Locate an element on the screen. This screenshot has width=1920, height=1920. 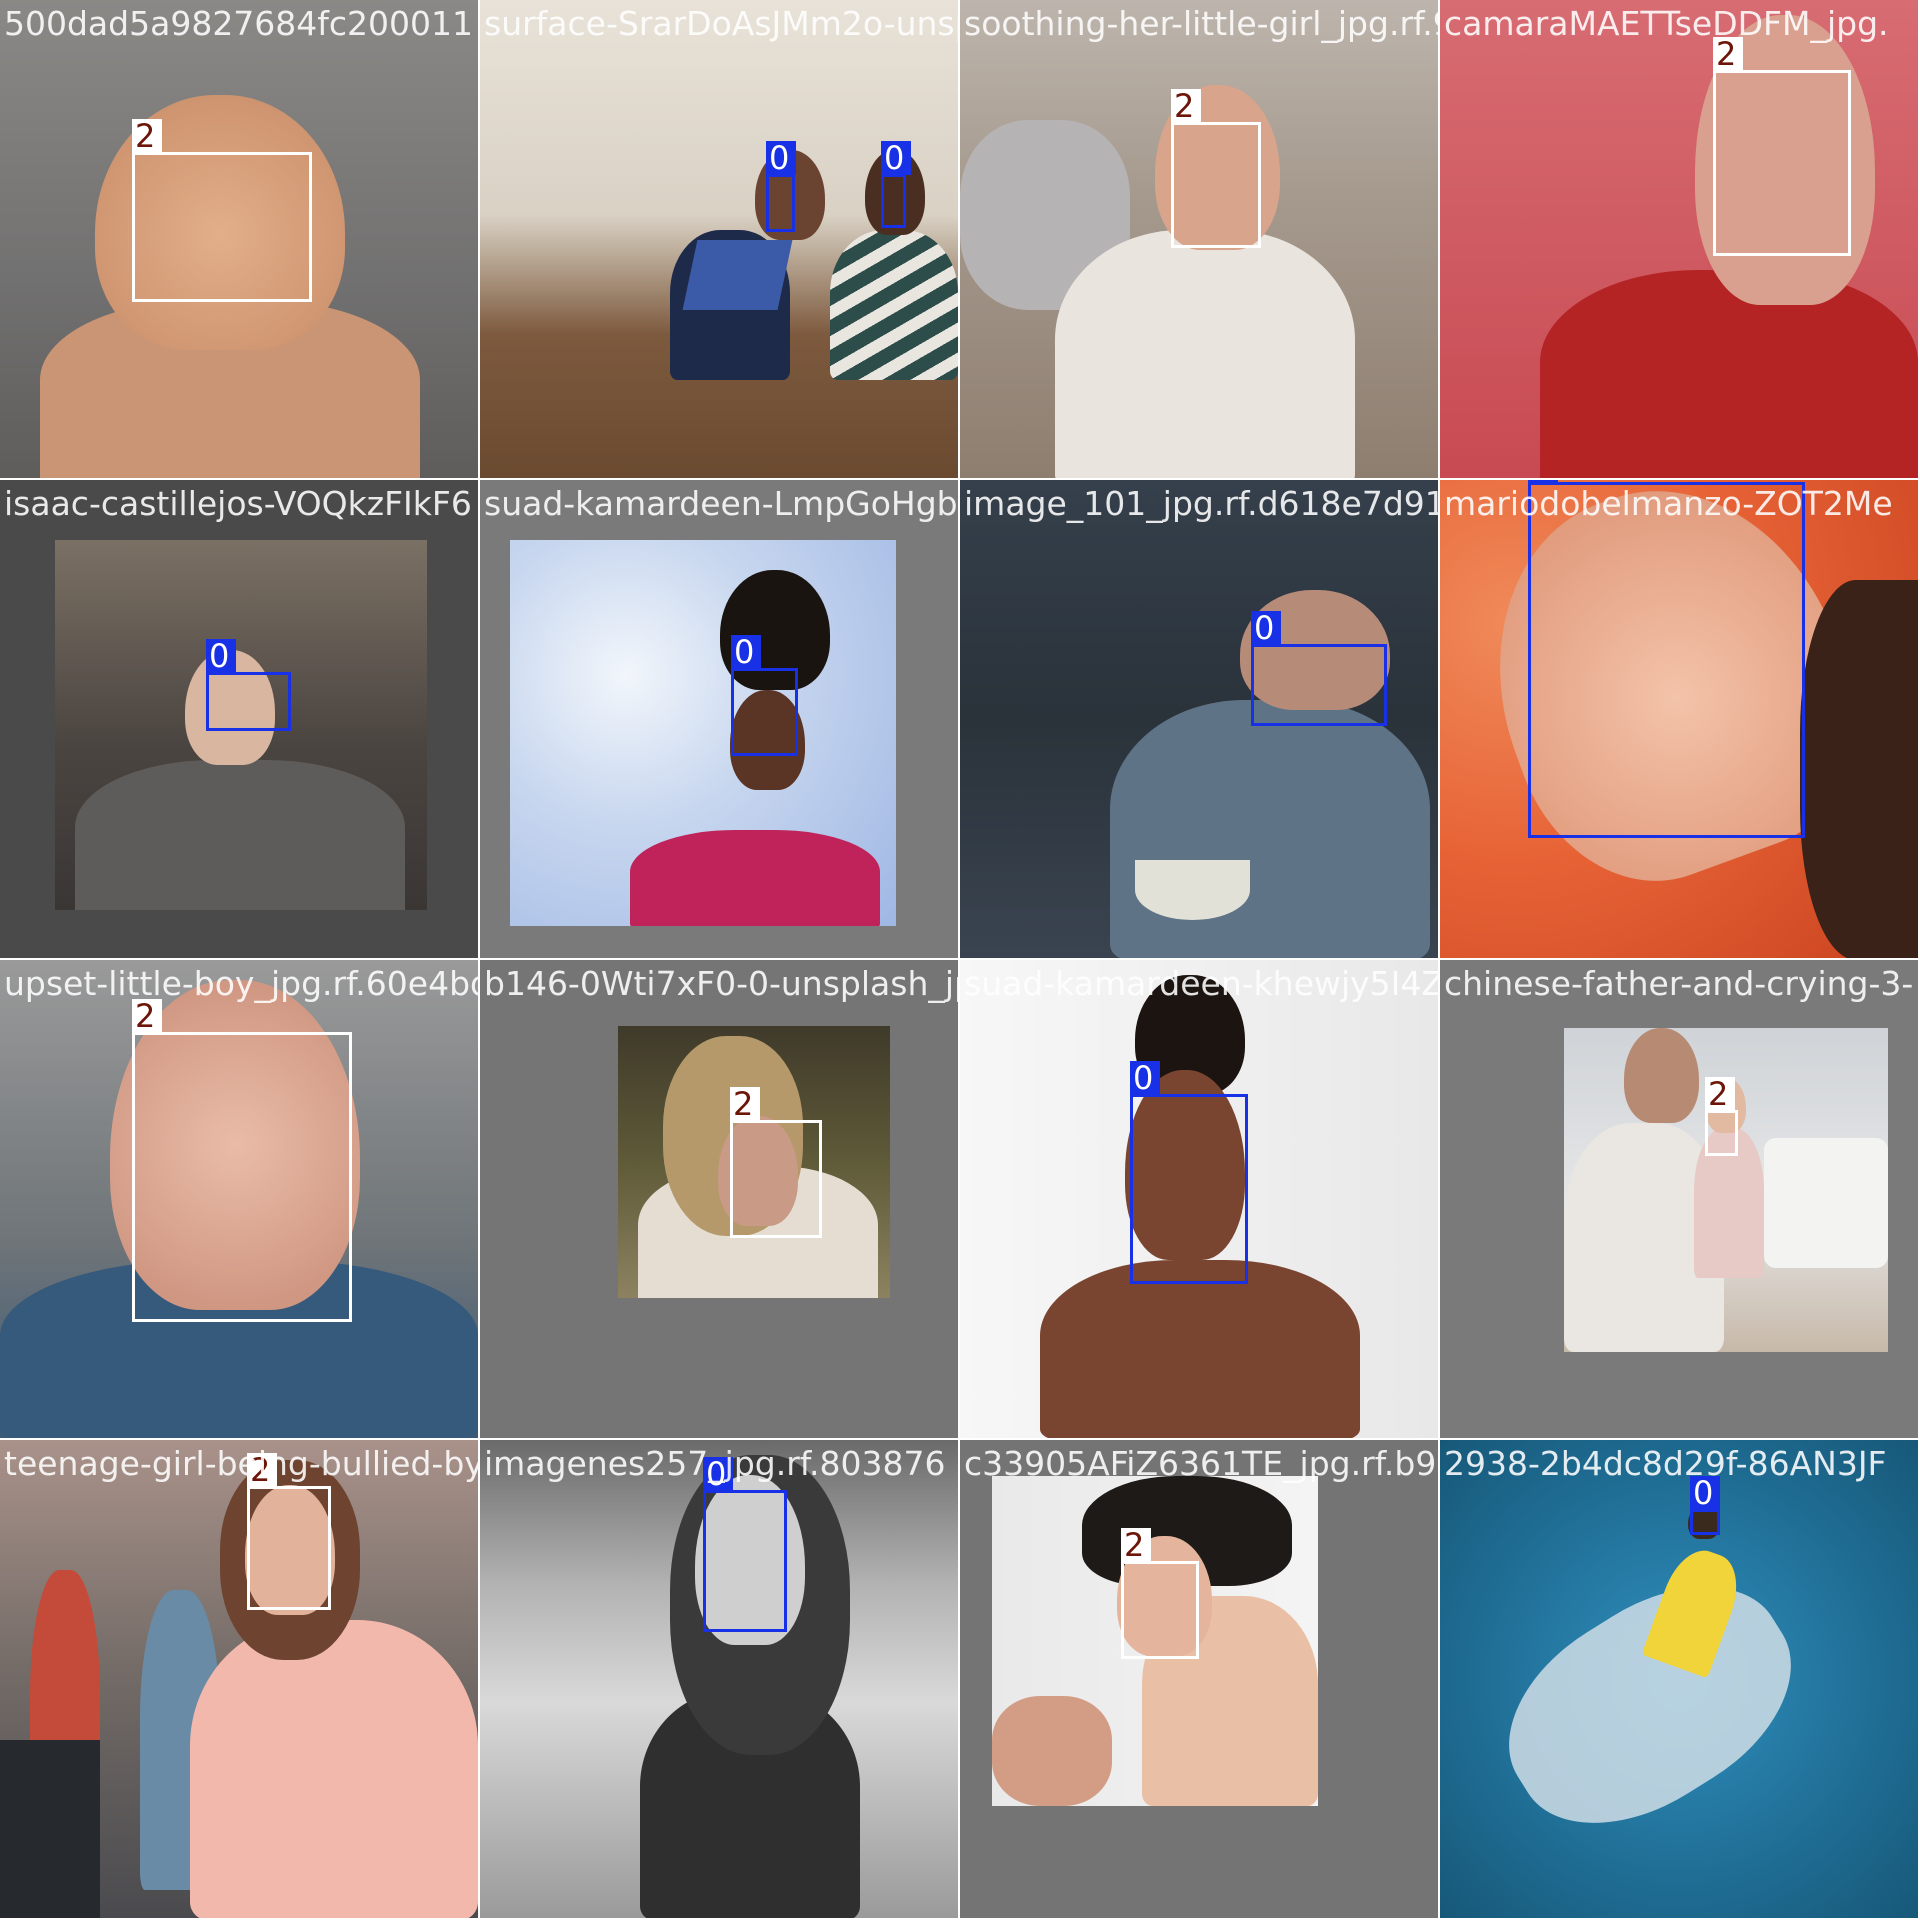
woman-shirt is located at coordinates (755, 878).